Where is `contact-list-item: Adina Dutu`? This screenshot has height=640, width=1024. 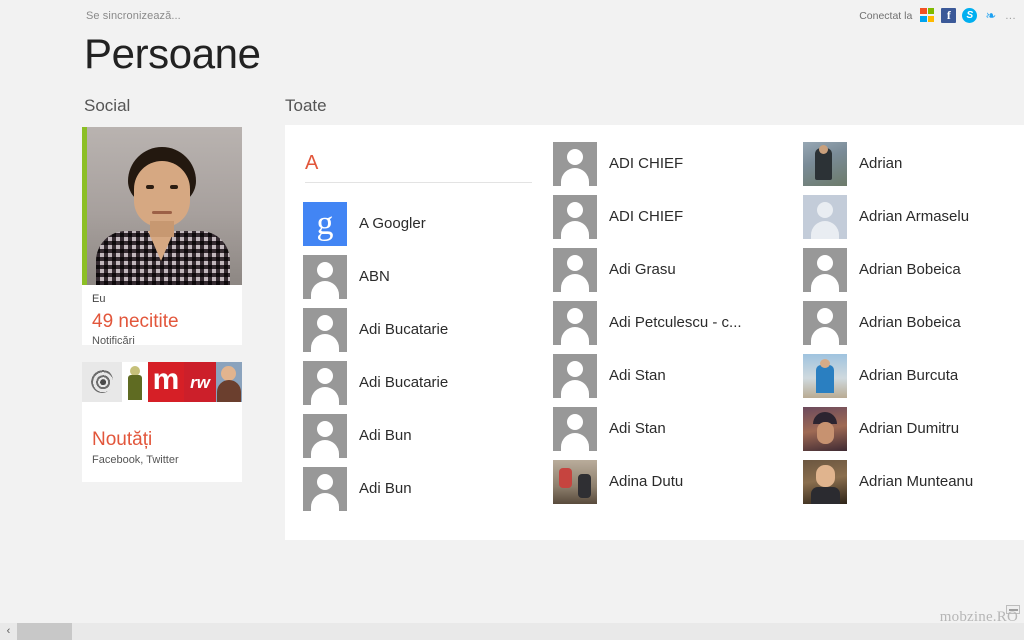
contact-list-item: Adina Dutu is located at coordinates (678, 481).